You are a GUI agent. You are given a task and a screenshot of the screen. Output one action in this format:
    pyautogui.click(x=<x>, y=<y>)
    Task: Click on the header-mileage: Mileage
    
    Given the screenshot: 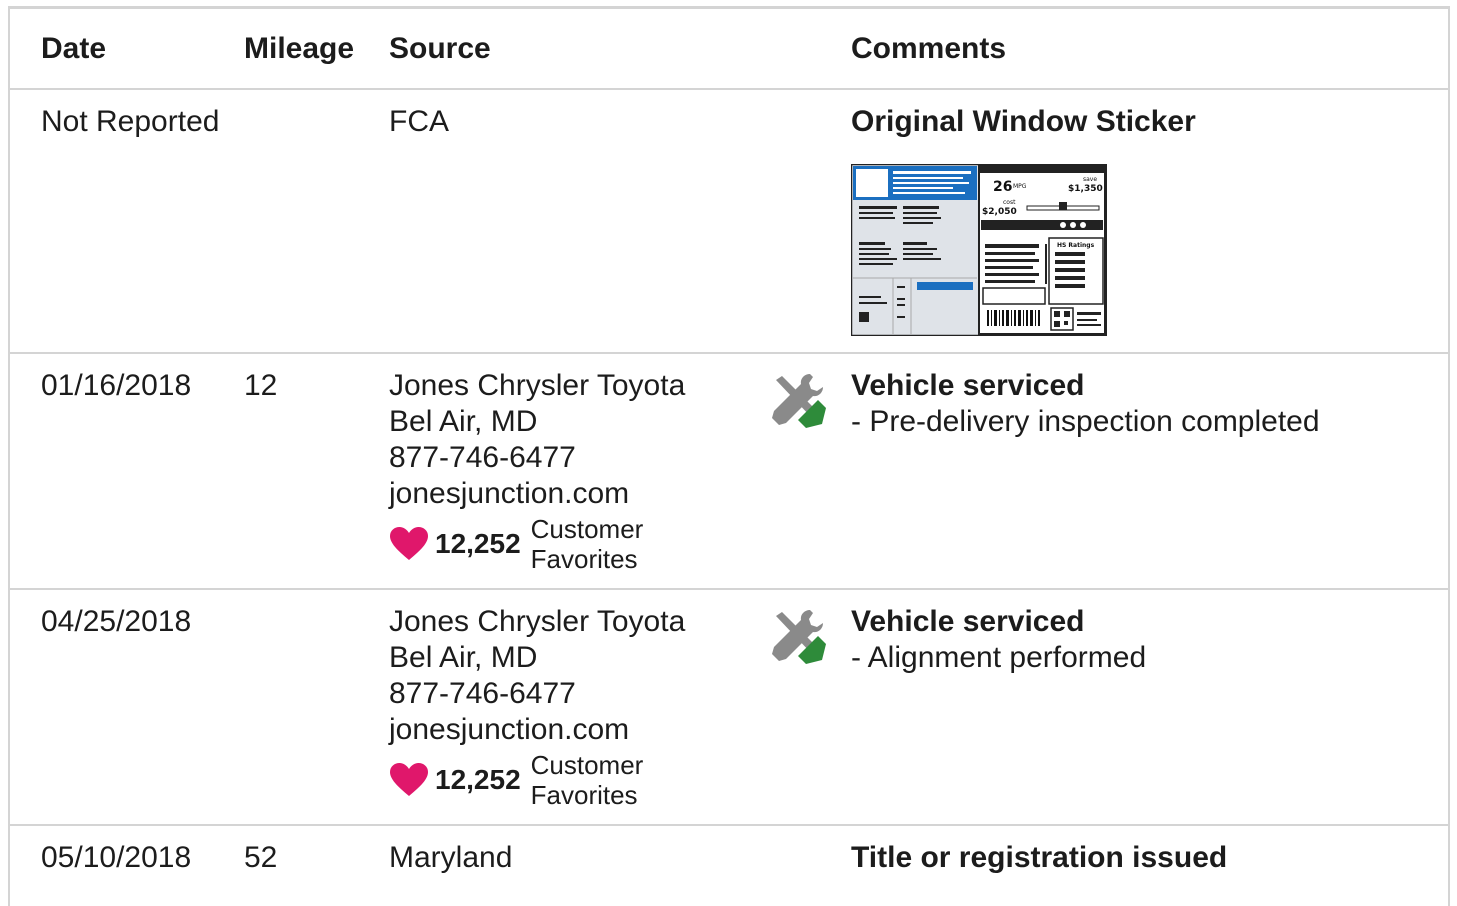 What is the action you would take?
    pyautogui.click(x=299, y=48)
    